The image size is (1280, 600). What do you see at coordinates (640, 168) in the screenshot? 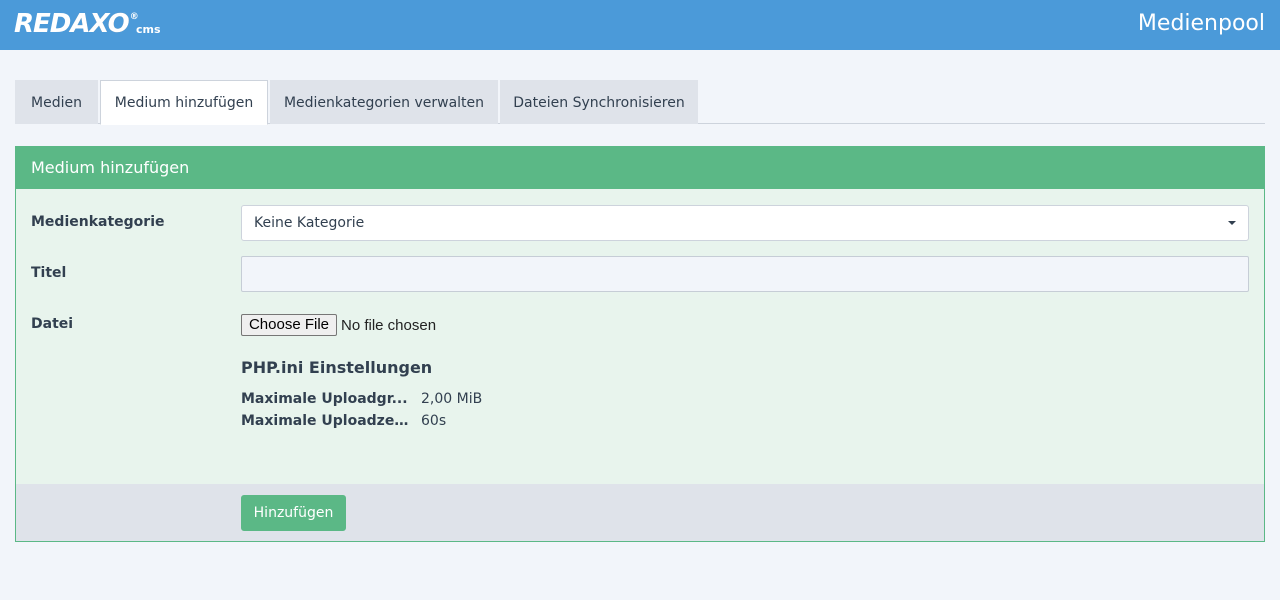
I see `panel-title: Medium hinzufügen` at bounding box center [640, 168].